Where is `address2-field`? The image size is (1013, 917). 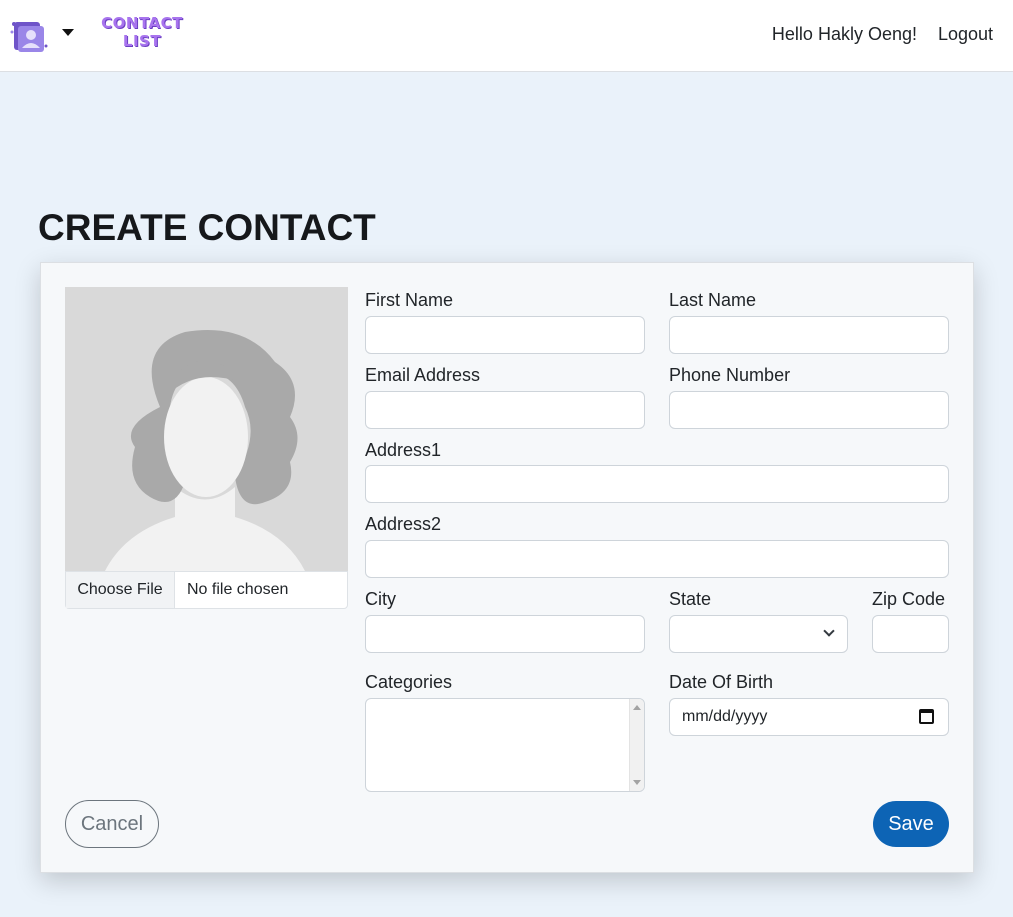 address2-field is located at coordinates (657, 559).